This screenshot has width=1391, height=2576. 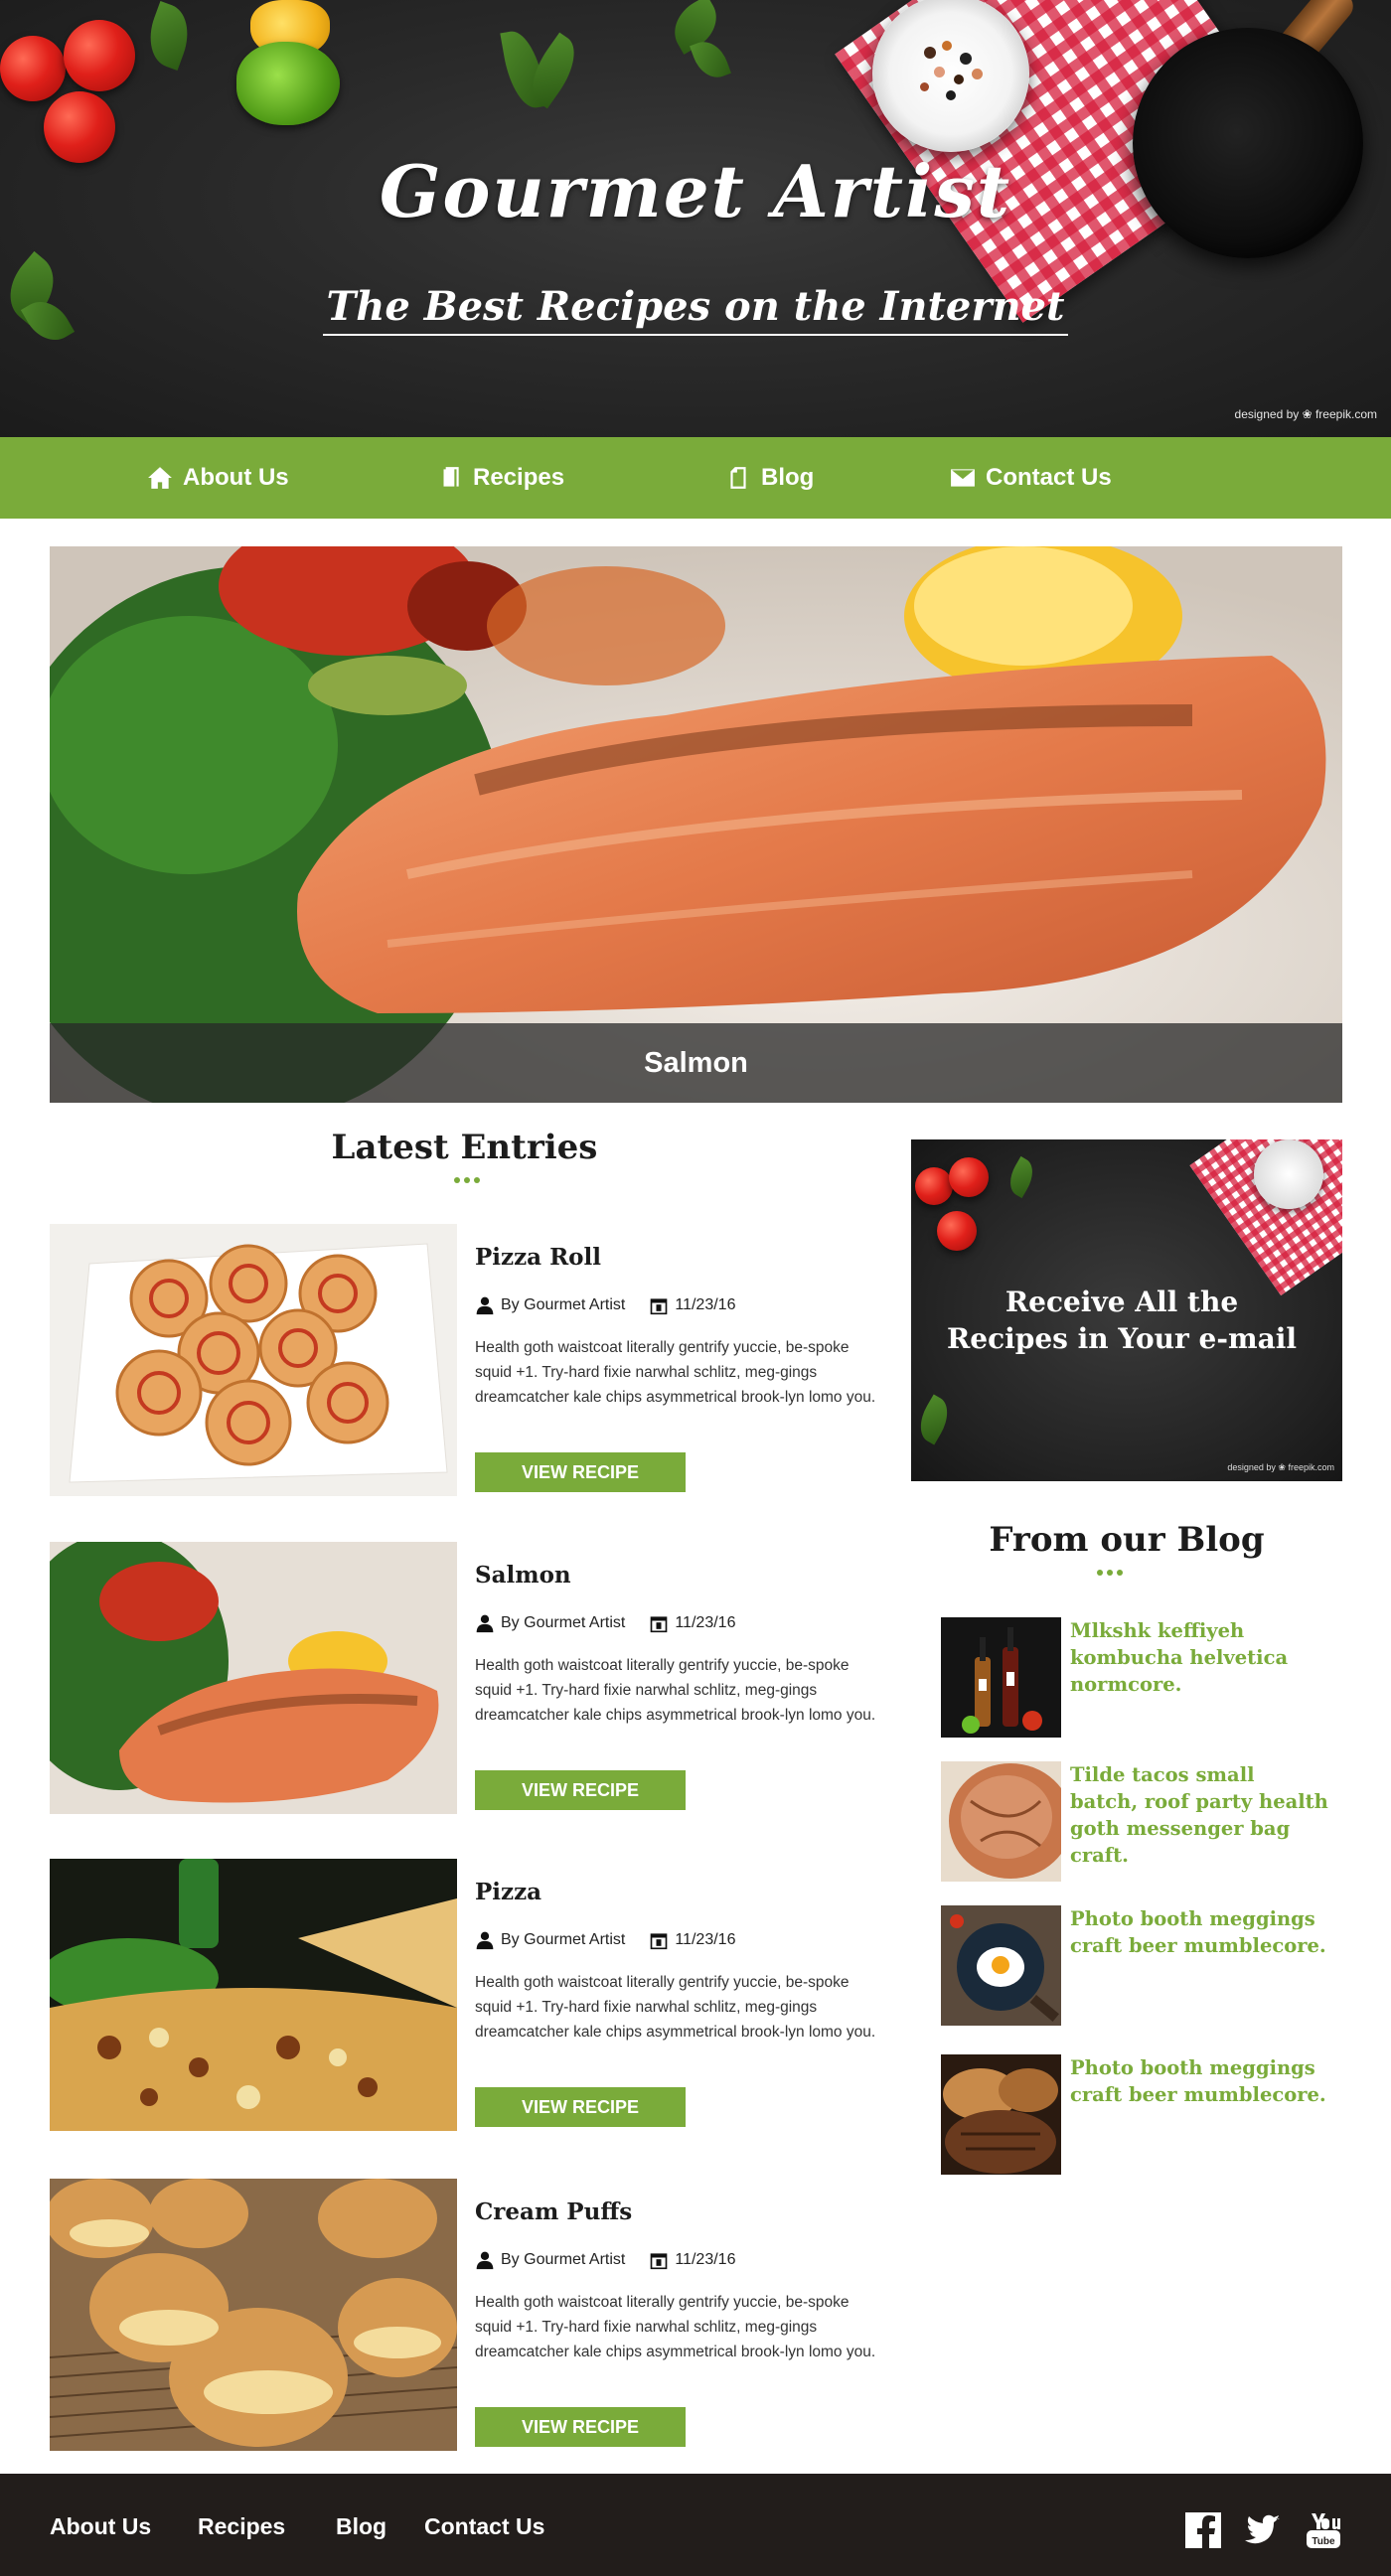 I want to click on nav-item-contact-us: Contact Us, so click(x=1031, y=478).